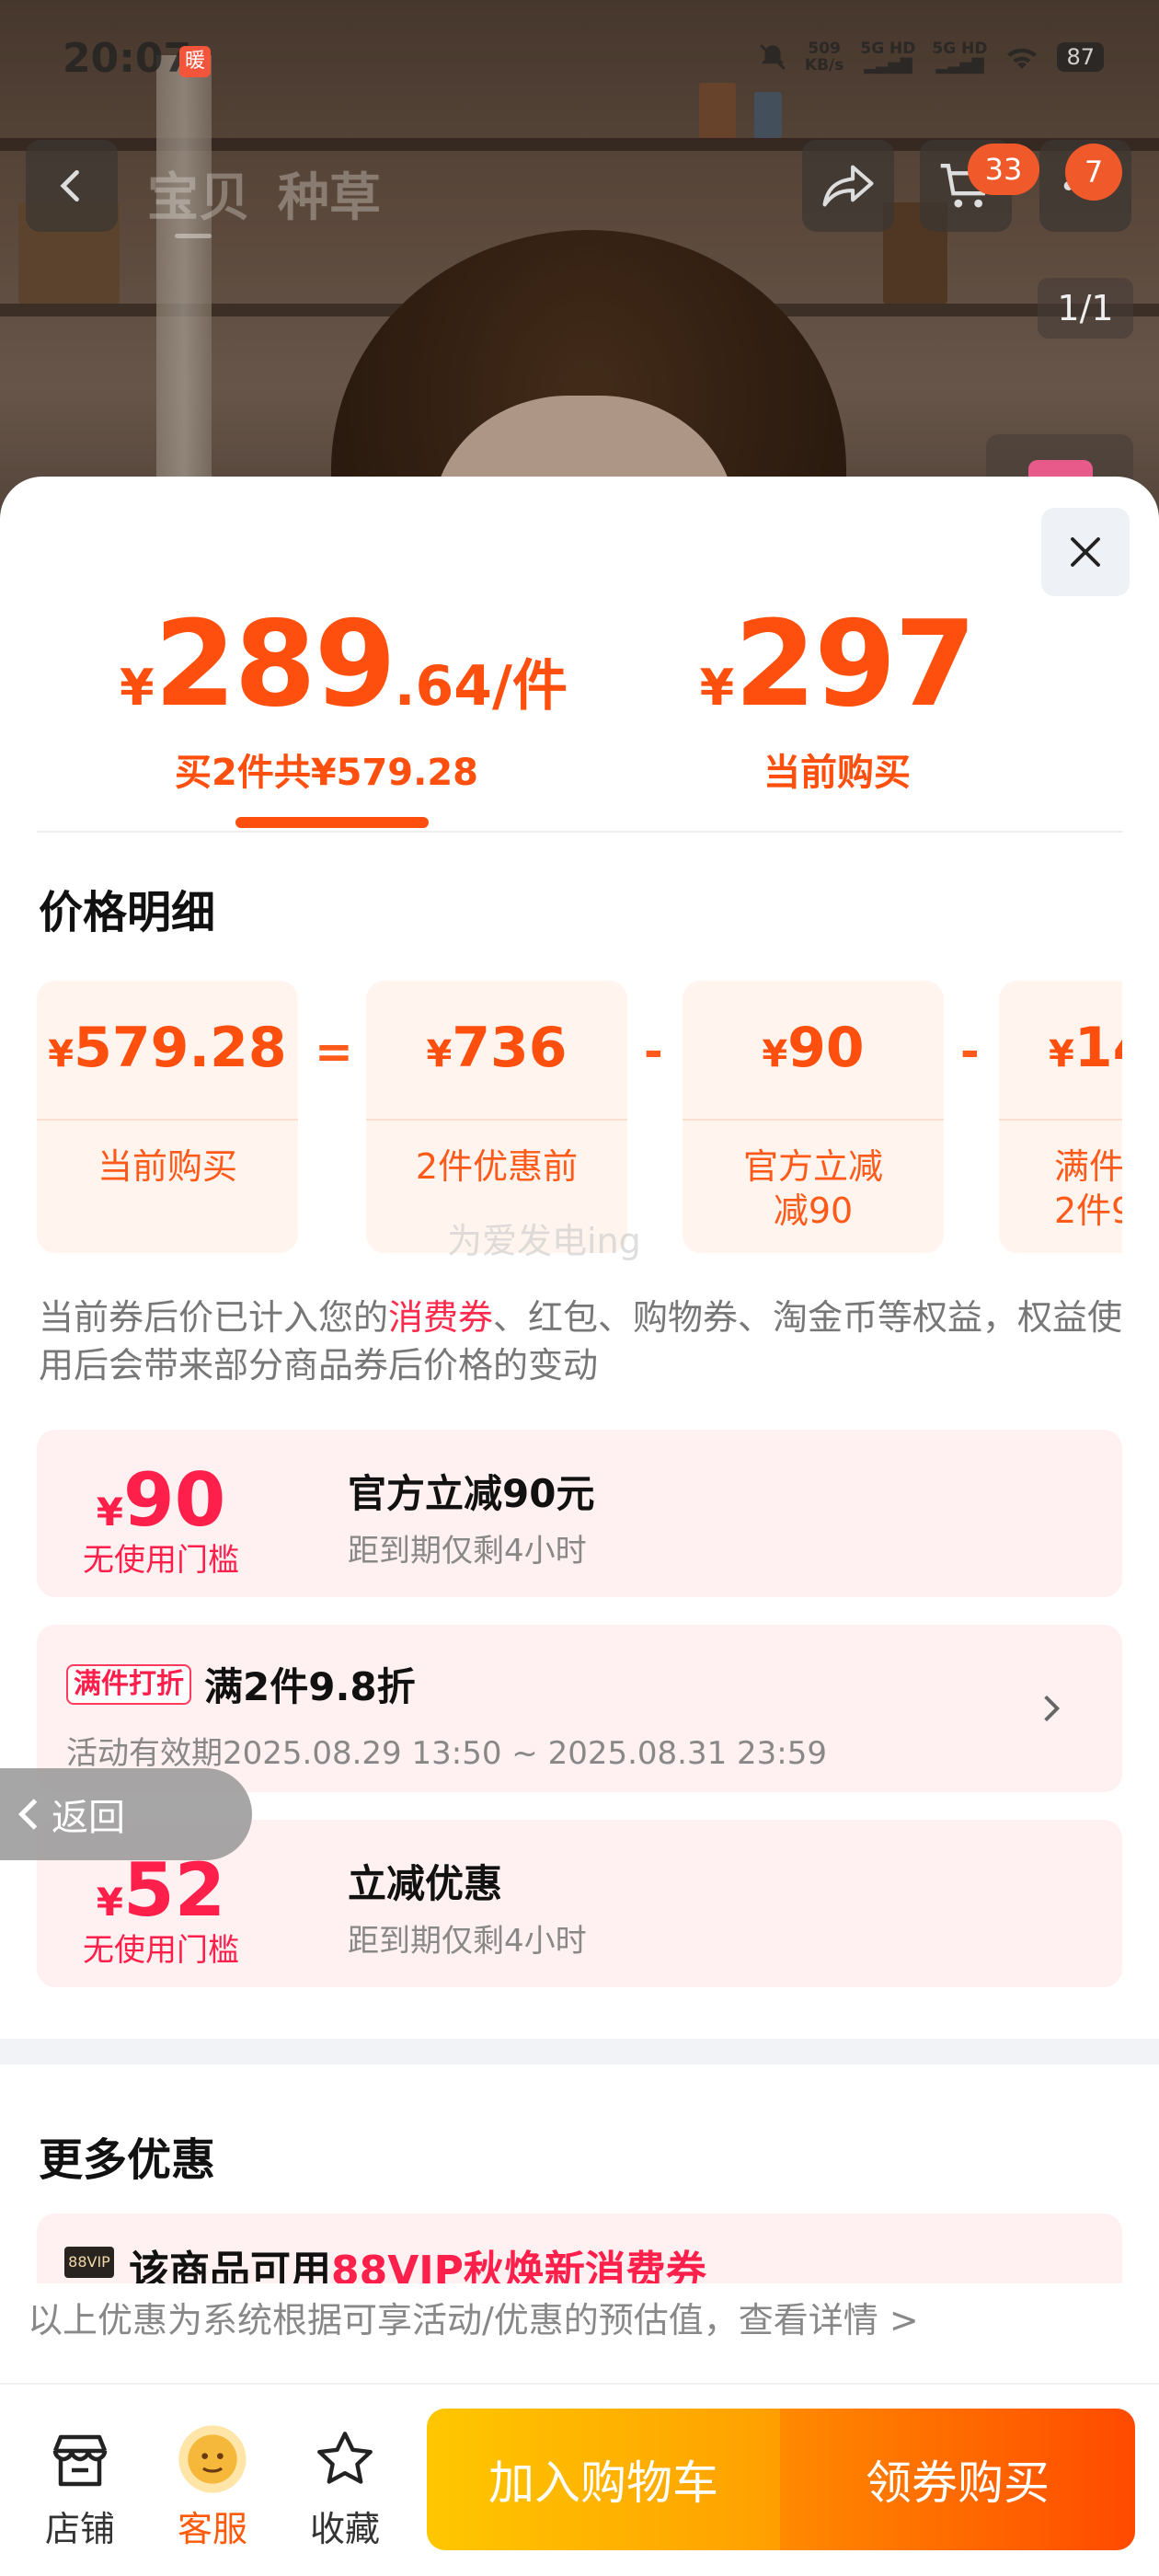  I want to click on customer-service-icon, so click(212, 2459).